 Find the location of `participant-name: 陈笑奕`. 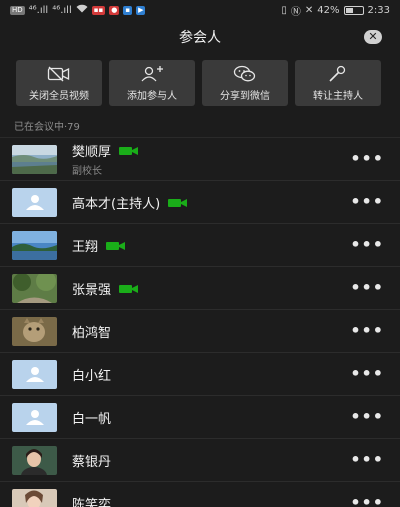

participant-name: 陈笑奕 is located at coordinates (92, 502).